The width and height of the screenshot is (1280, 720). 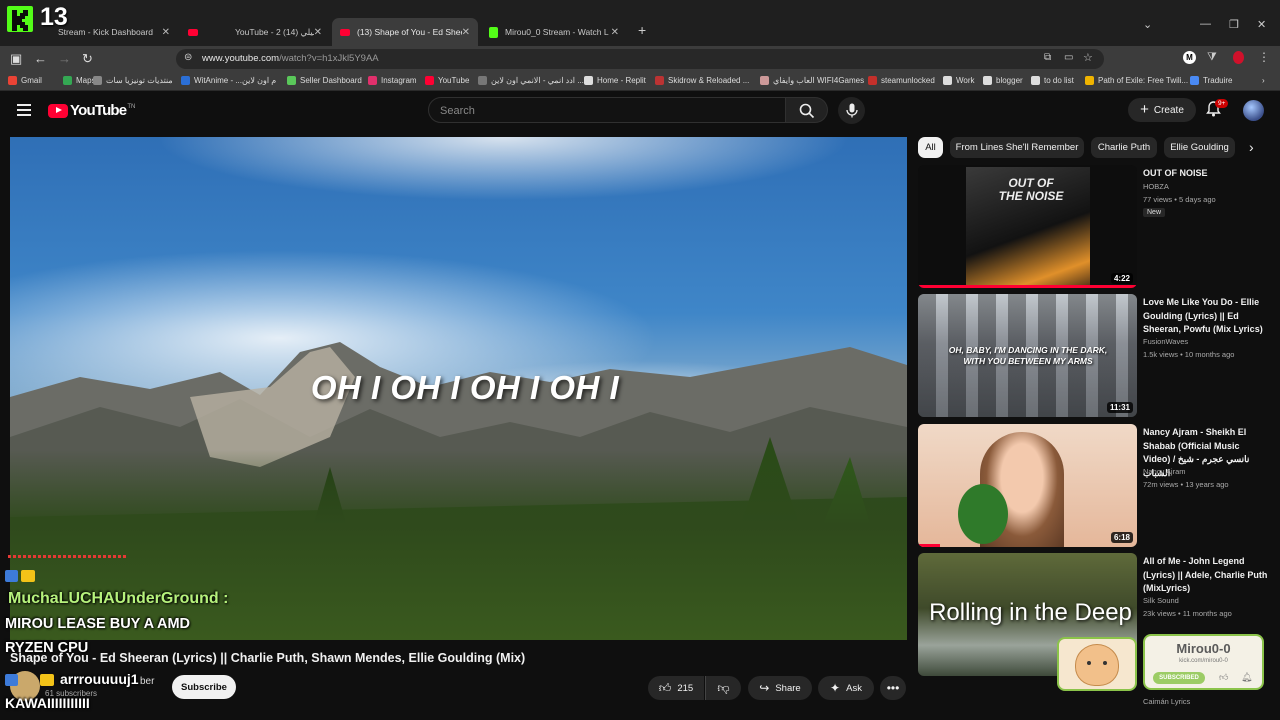 What do you see at coordinates (893, 688) in the screenshot?
I see `more-actions-button: •••` at bounding box center [893, 688].